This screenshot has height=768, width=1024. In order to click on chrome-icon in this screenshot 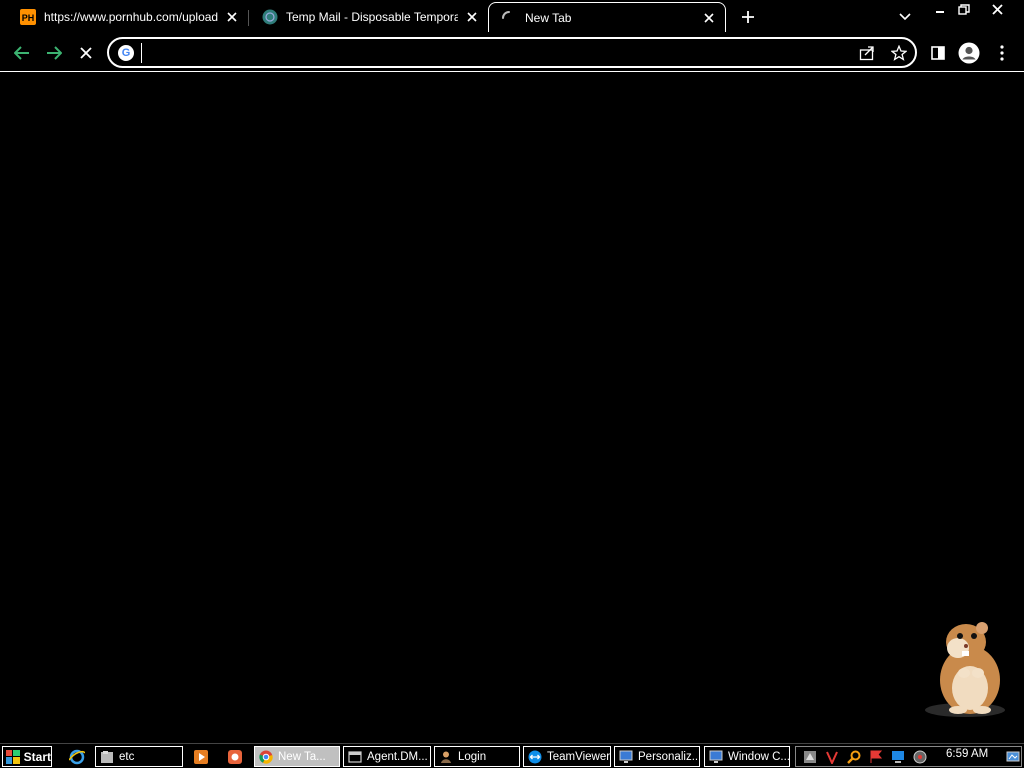, I will do `click(266, 757)`.